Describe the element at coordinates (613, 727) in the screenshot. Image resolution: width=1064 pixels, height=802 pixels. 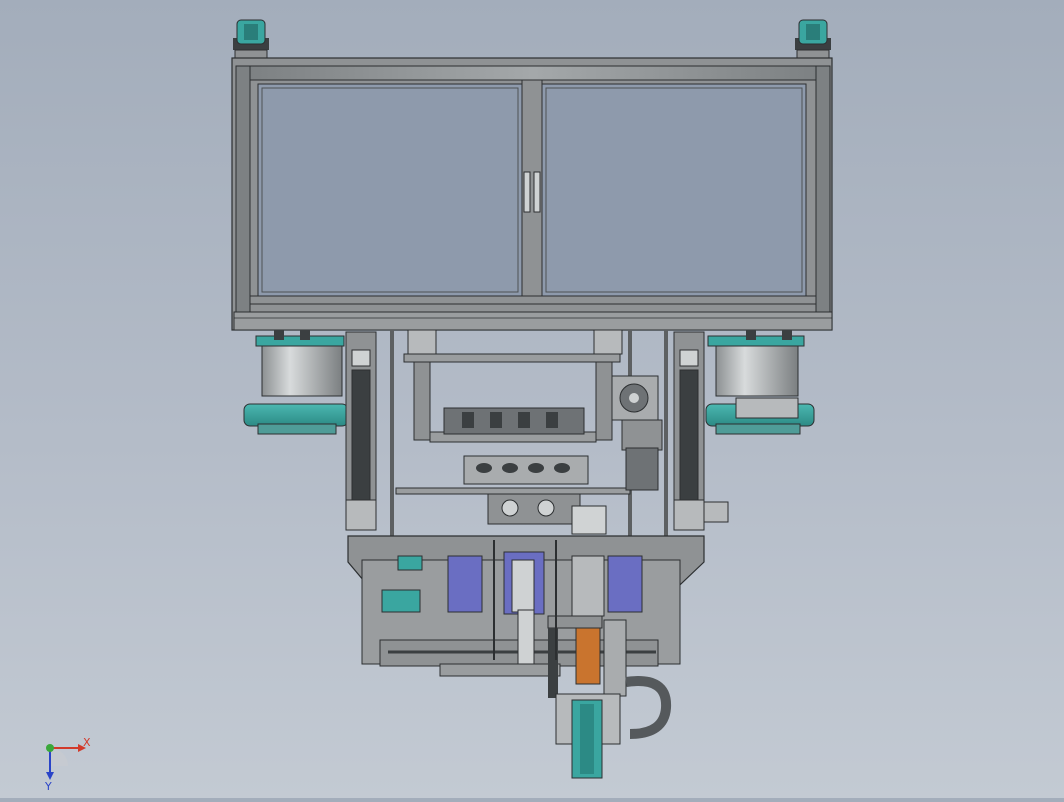
I see `bottom-motor` at that location.